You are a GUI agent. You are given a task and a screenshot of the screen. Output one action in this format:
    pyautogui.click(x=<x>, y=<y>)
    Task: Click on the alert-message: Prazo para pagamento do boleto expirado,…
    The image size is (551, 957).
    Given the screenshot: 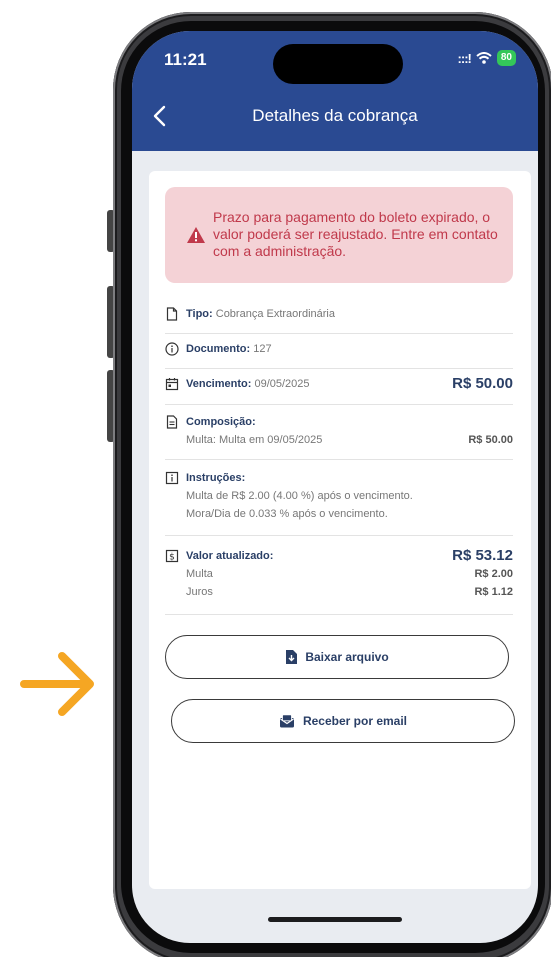 What is the action you would take?
    pyautogui.click(x=355, y=234)
    